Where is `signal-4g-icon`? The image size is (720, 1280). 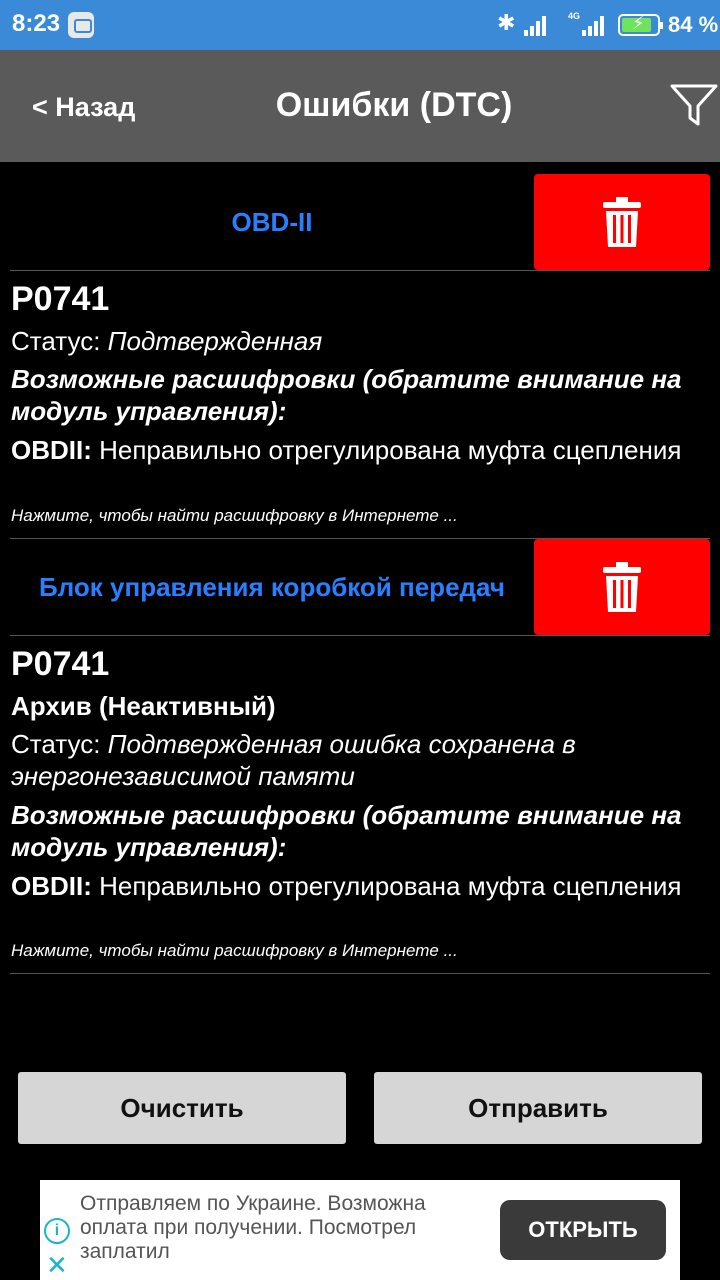 signal-4g-icon is located at coordinates (595, 25).